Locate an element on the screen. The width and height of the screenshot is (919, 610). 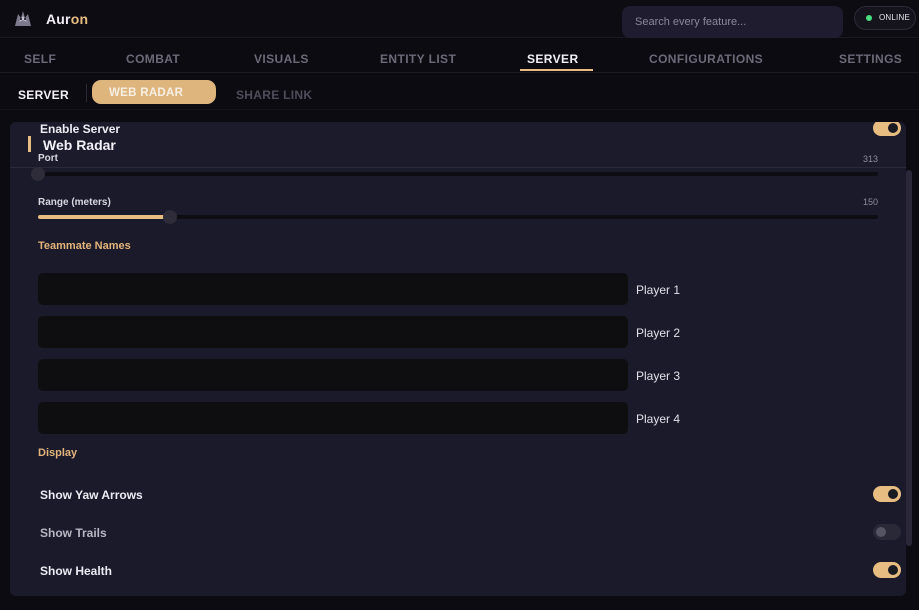
show-yaw-arrows-toggle is located at coordinates (887, 494).